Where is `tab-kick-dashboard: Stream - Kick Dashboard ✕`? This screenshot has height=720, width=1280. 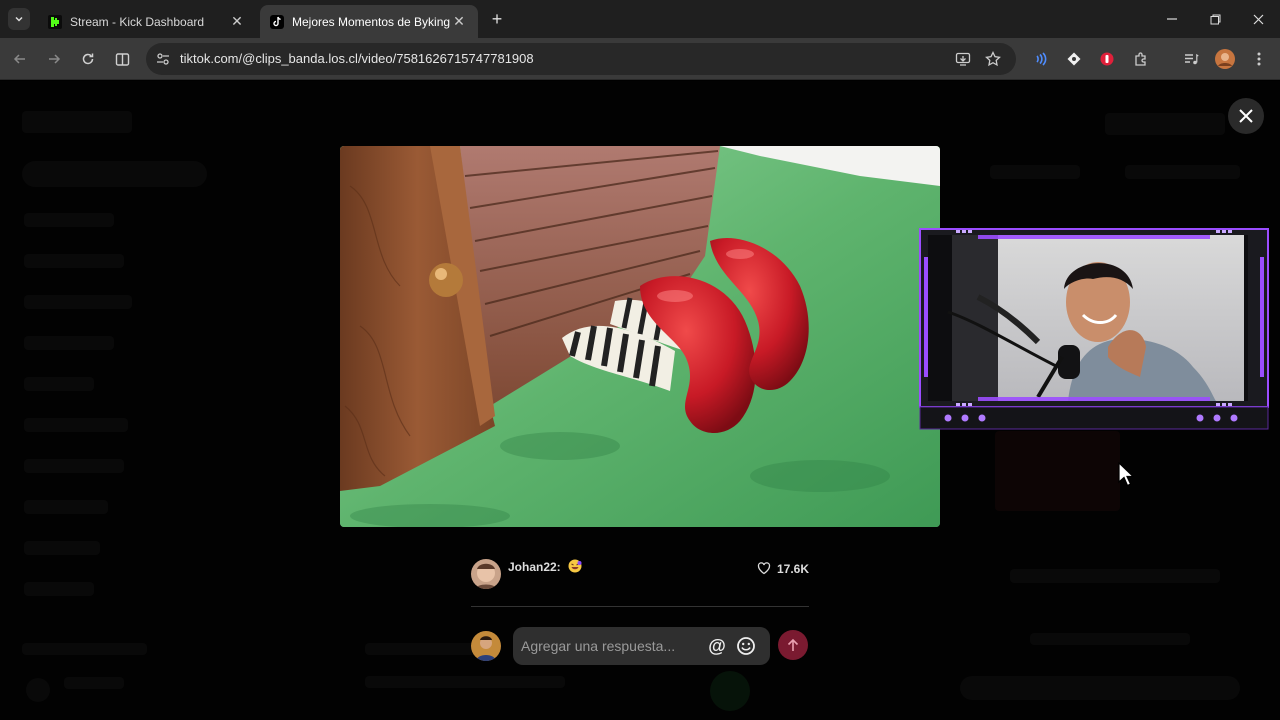
tab-kick-dashboard: Stream - Kick Dashboard ✕ is located at coordinates (147, 21).